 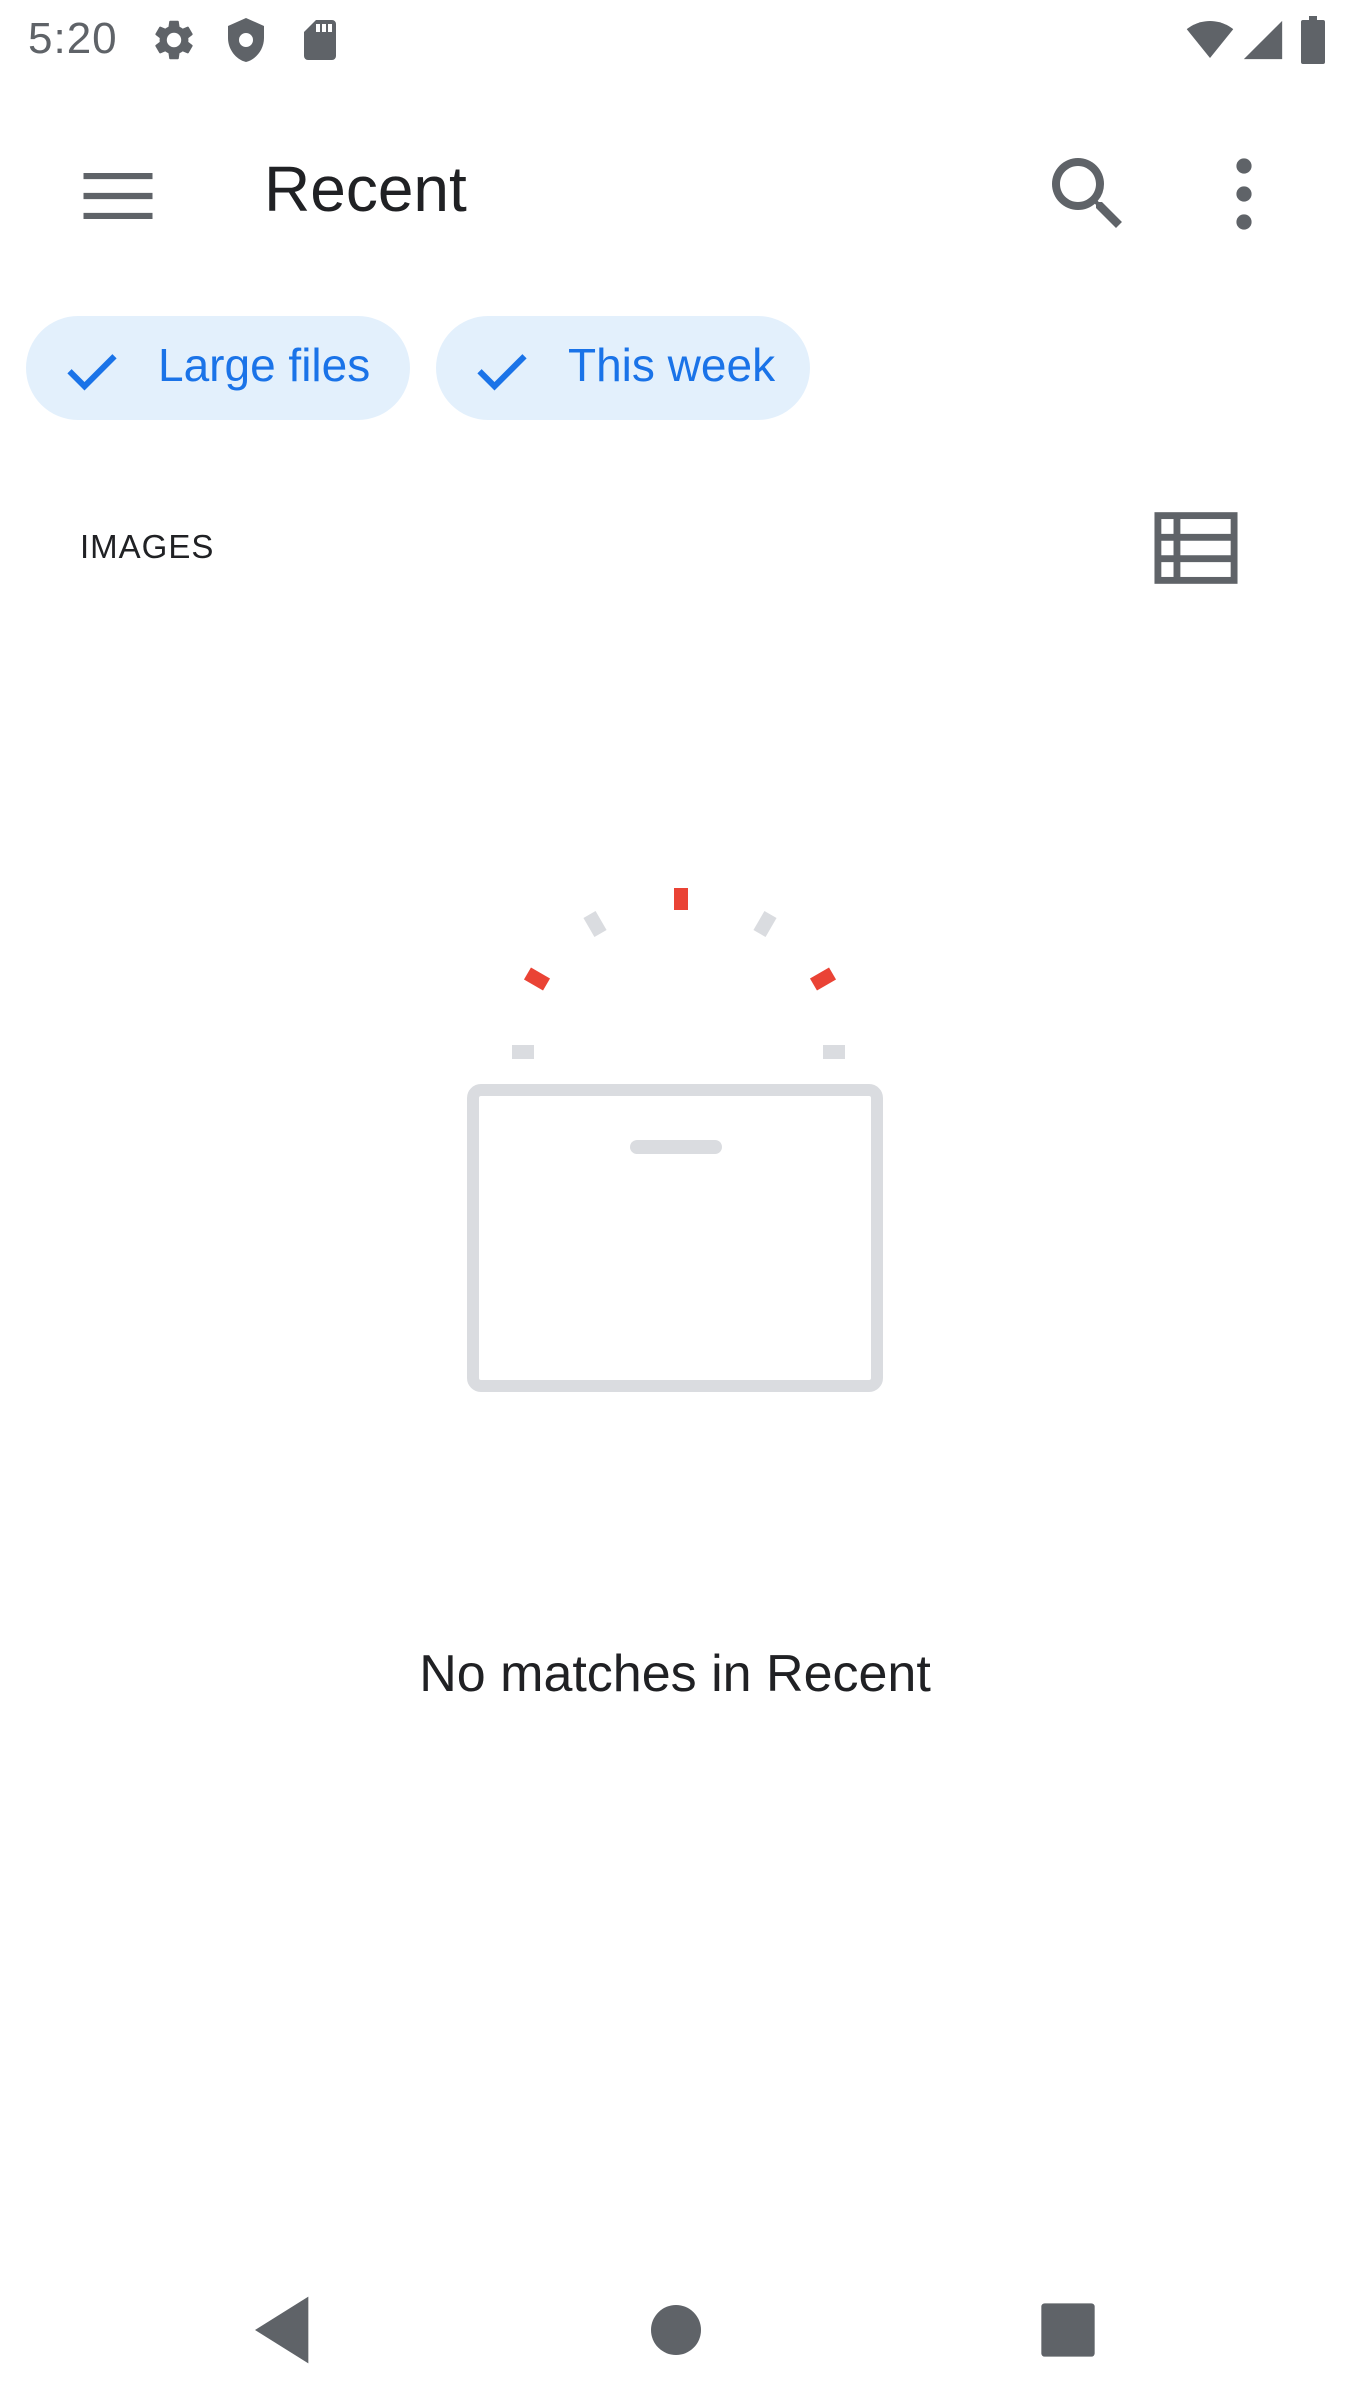 I want to click on search-icon, so click(x=1087, y=193).